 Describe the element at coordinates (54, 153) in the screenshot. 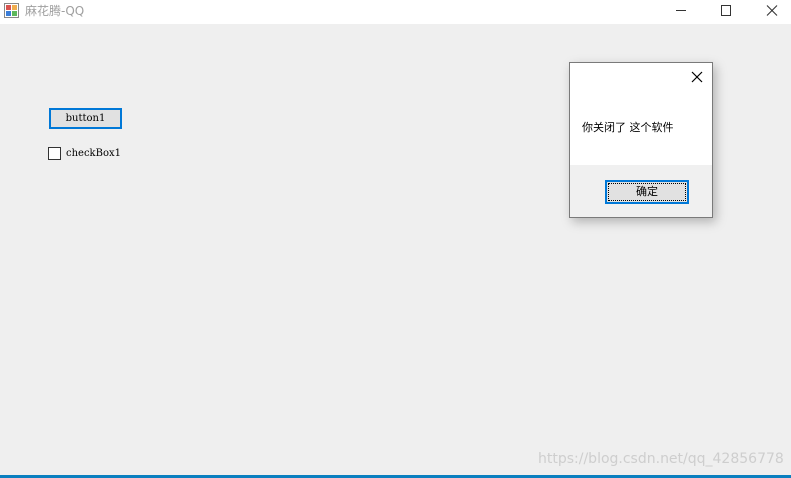

I see `checkbox-box` at that location.